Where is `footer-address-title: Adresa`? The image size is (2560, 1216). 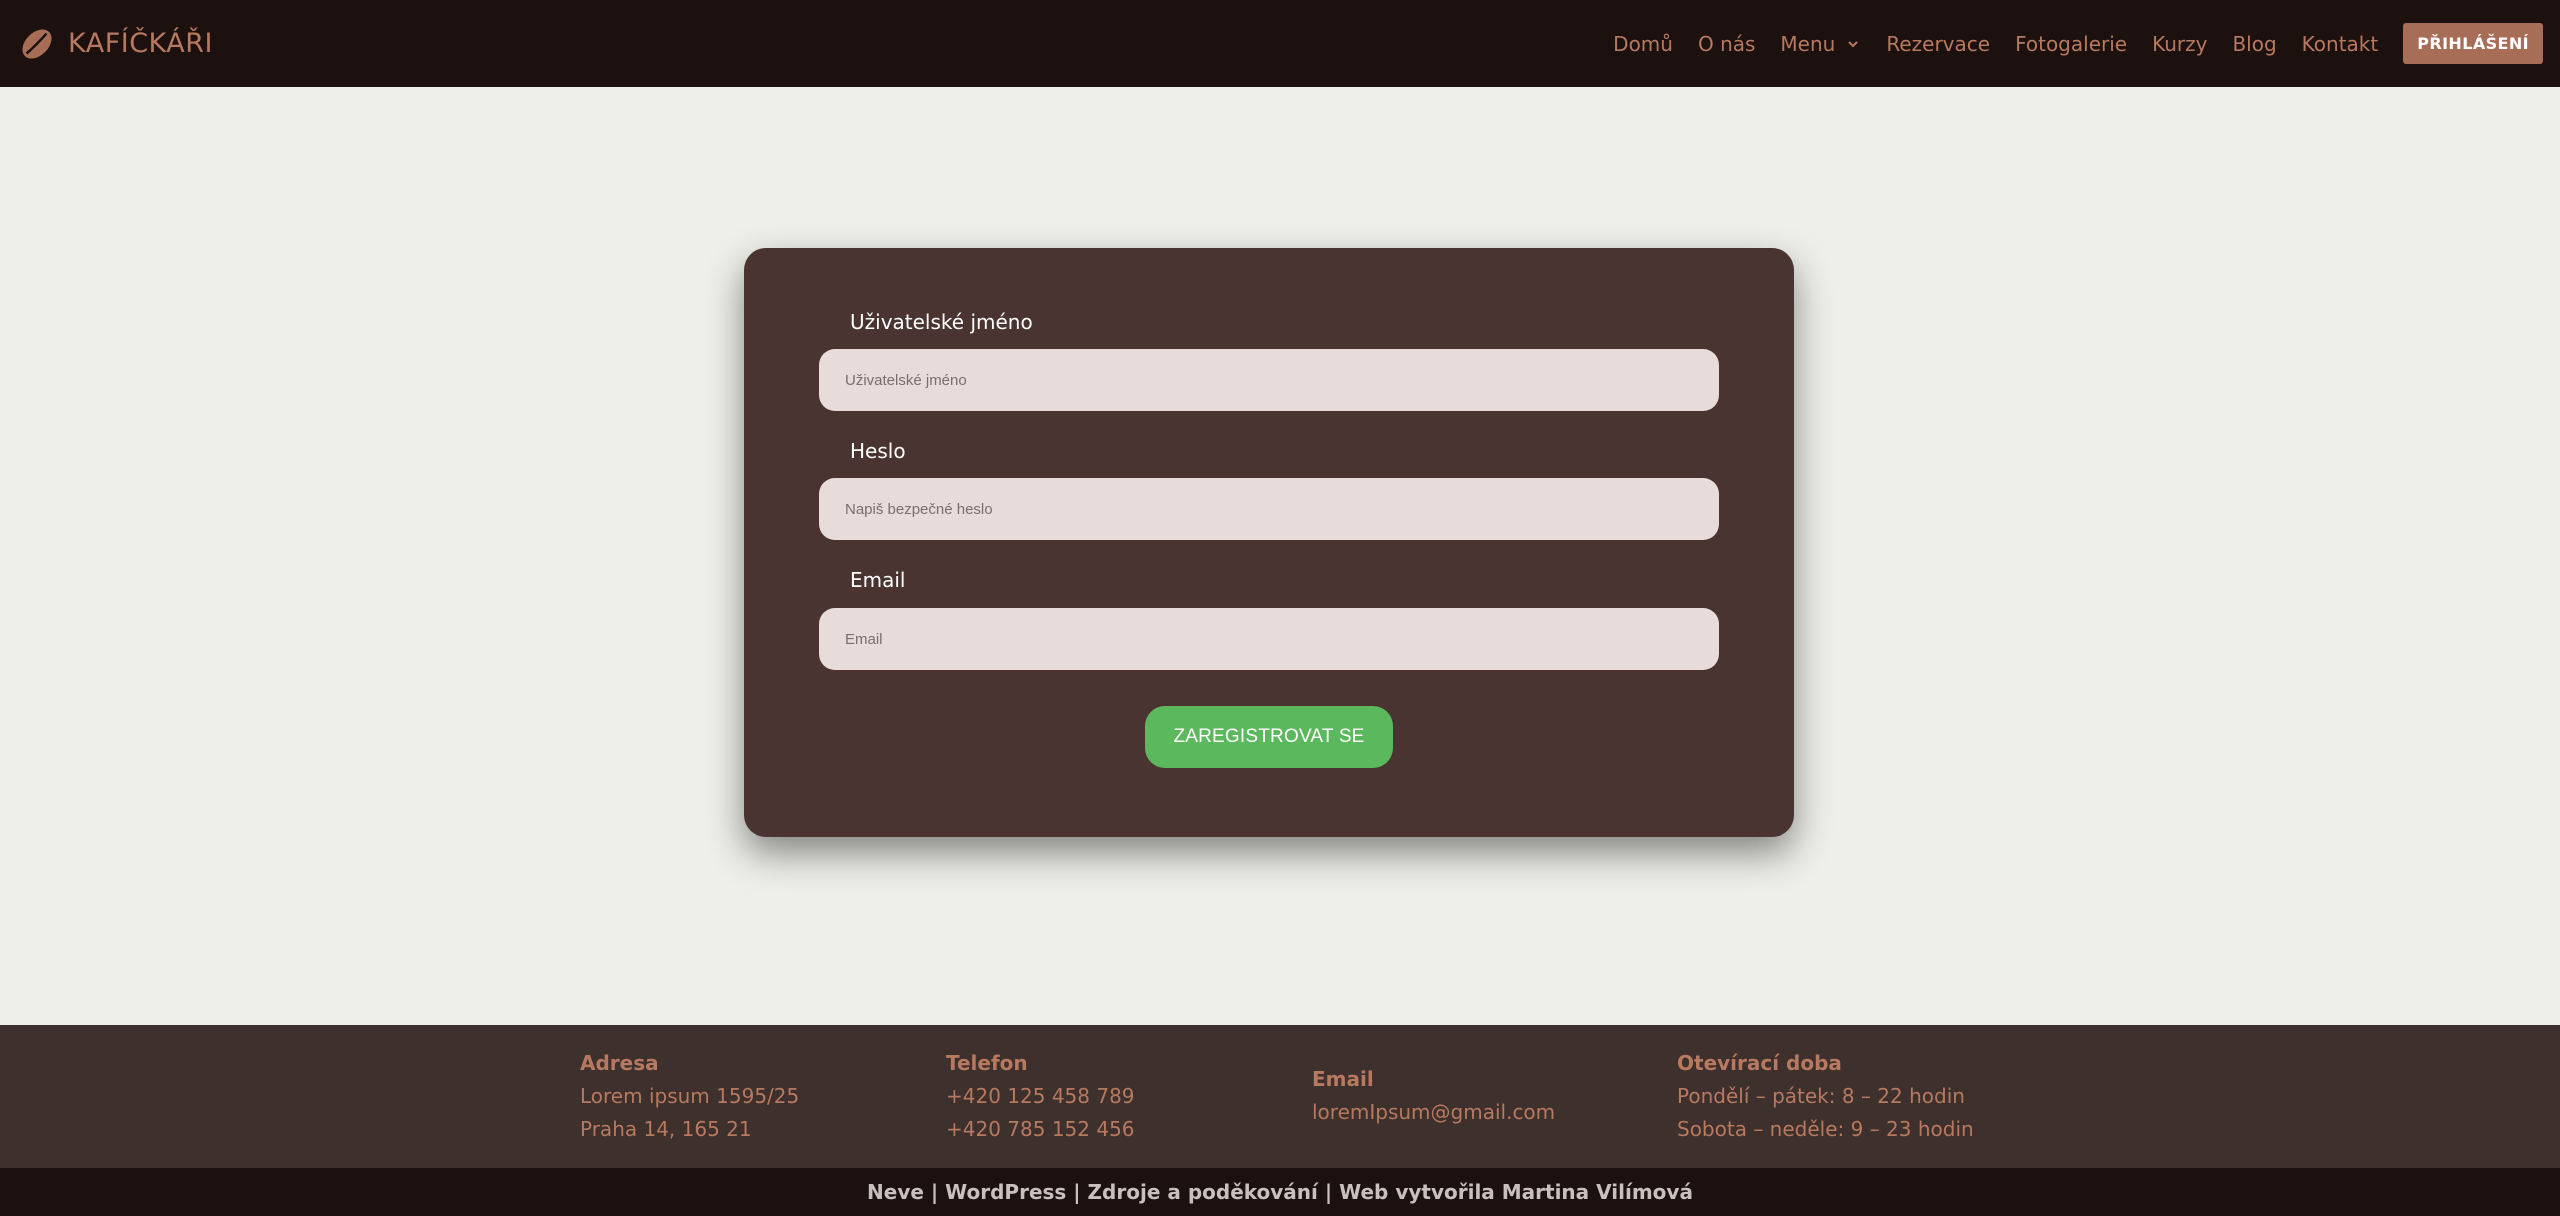
footer-address-title: Adresa is located at coordinates (619, 1063).